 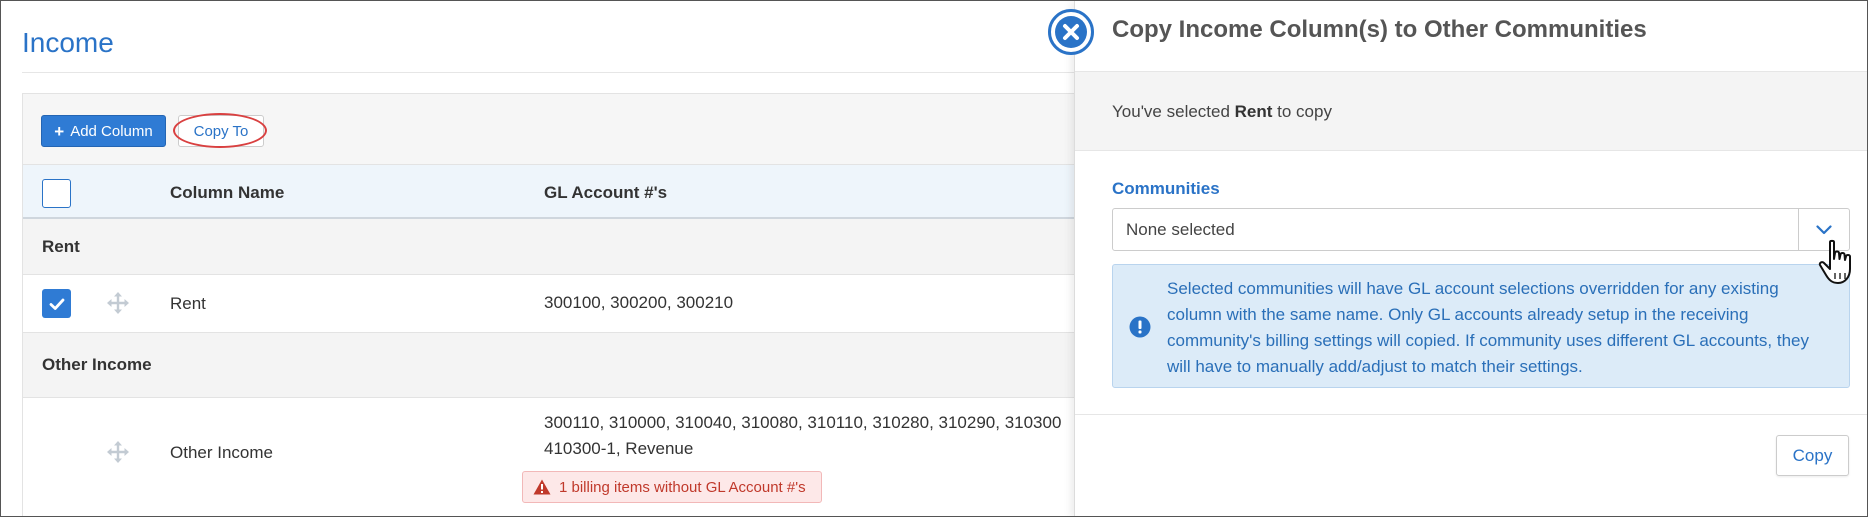 What do you see at coordinates (1166, 188) in the screenshot?
I see `communities-label: Communities` at bounding box center [1166, 188].